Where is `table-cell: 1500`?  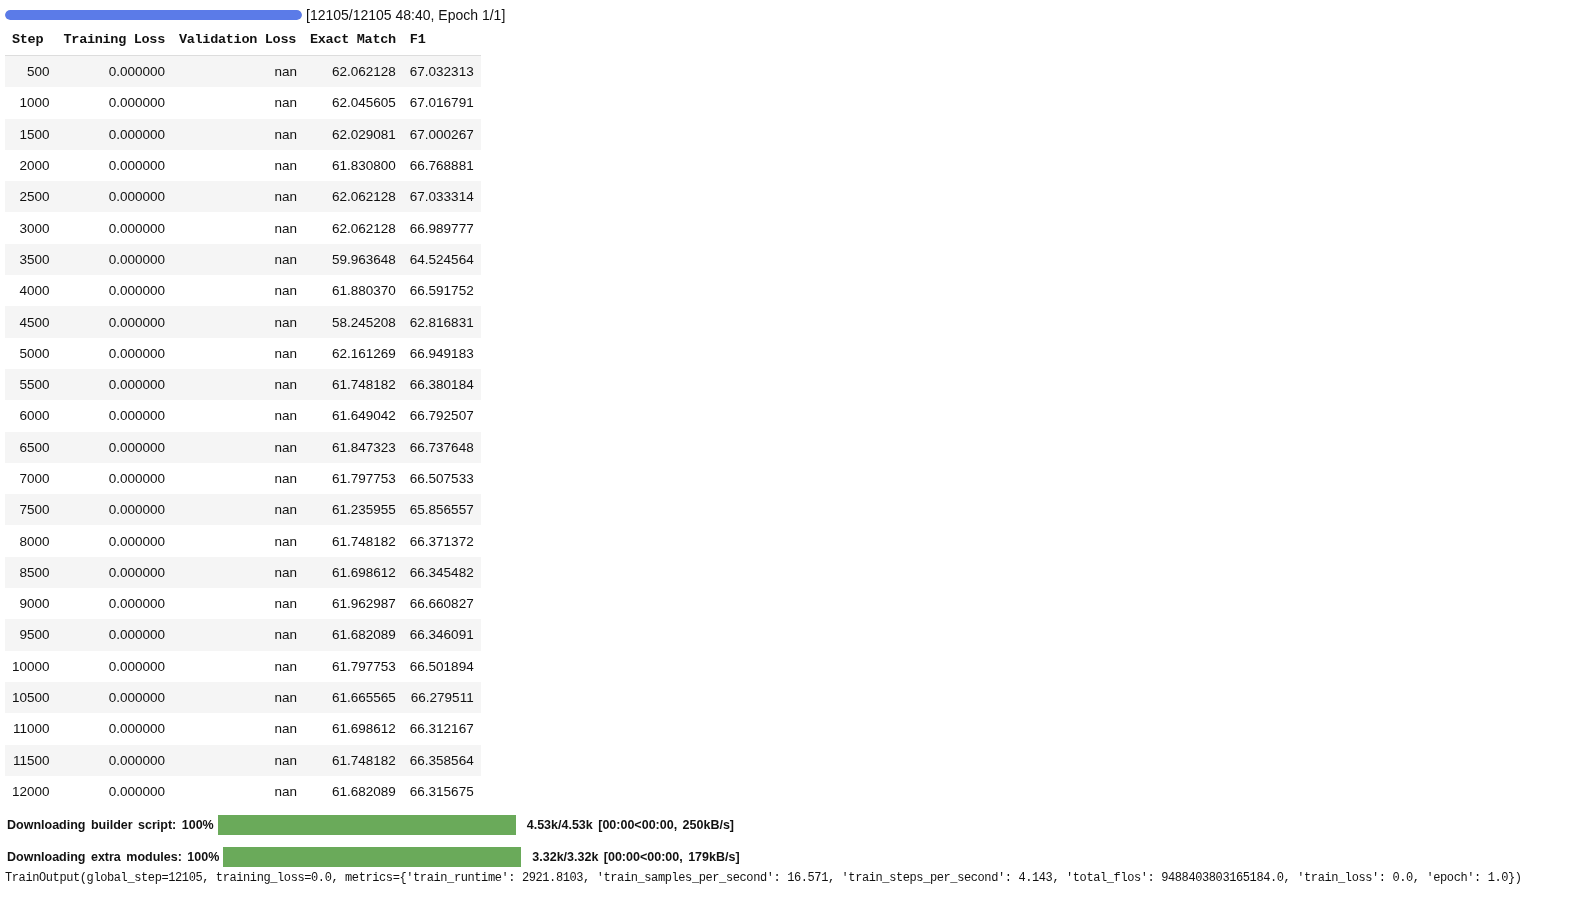 table-cell: 1500 is located at coordinates (31, 134).